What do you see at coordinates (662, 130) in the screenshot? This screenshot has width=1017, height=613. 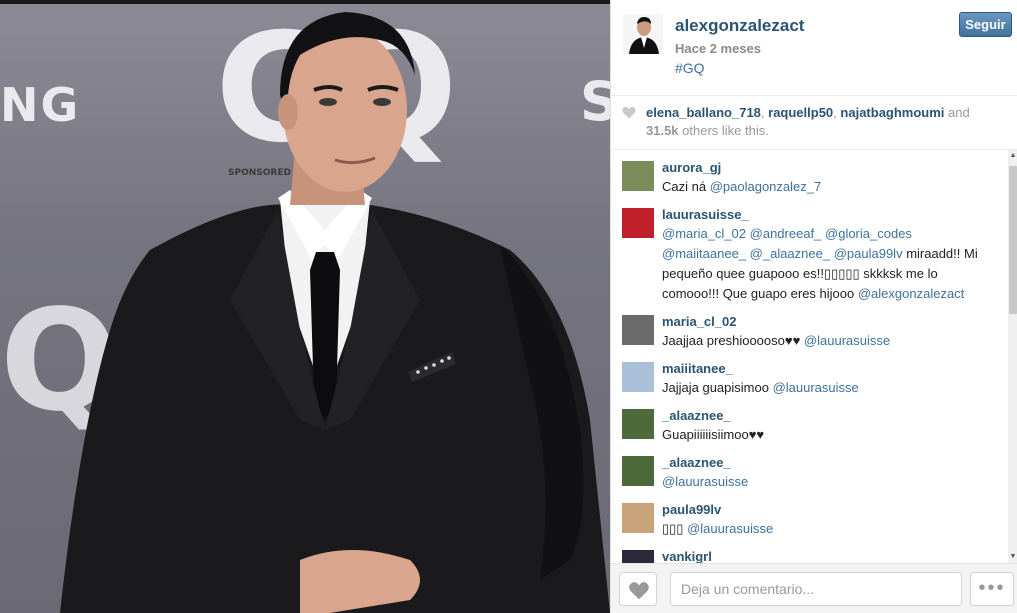 I see `likes-count: 31.5k` at bounding box center [662, 130].